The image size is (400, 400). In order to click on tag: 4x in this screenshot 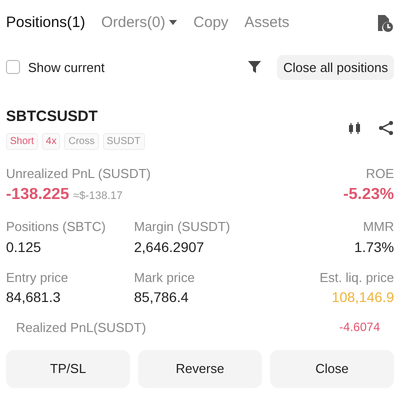, I will do `click(51, 141)`.